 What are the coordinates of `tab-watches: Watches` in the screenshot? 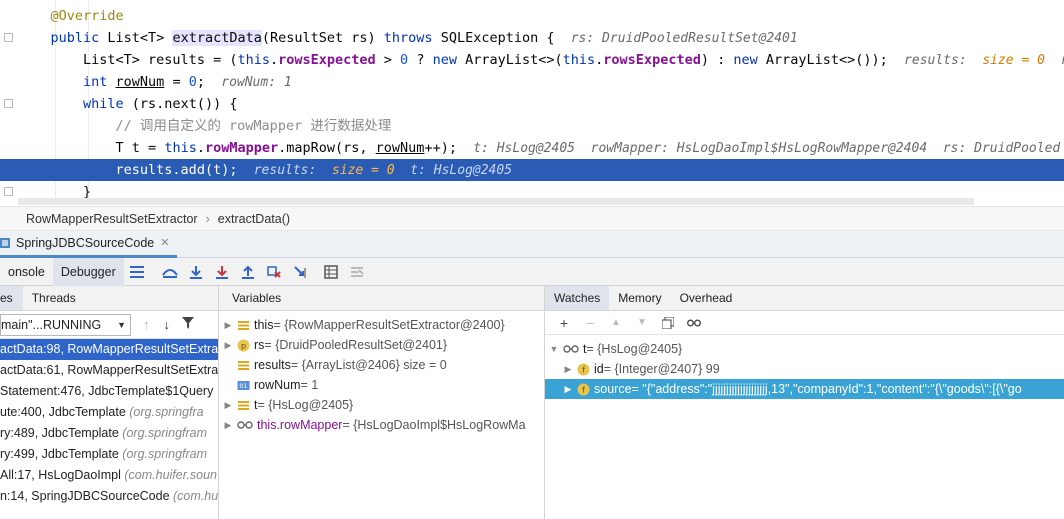 It's located at (577, 298).